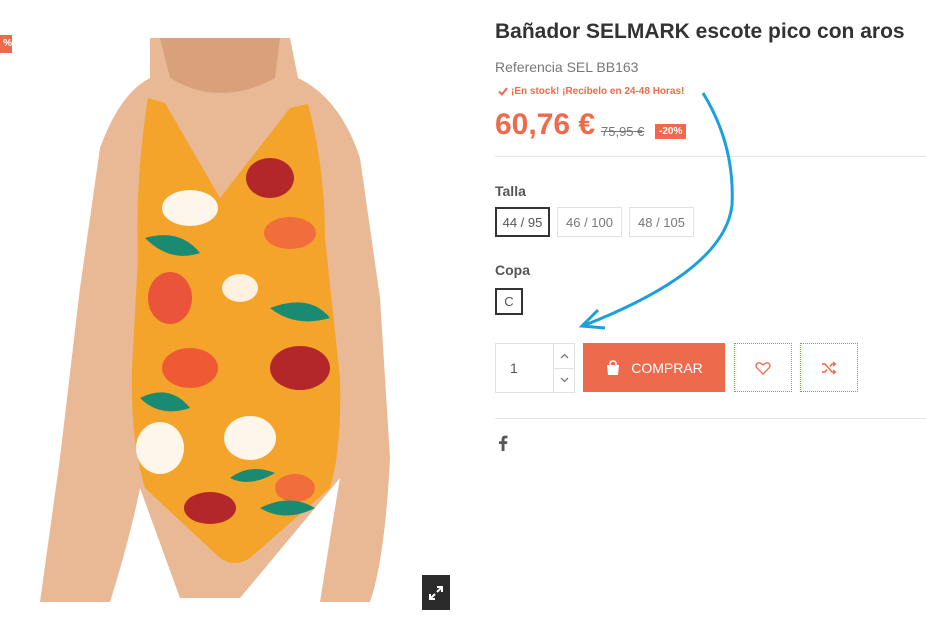  I want to click on product-reference: Referencia SEL BB163, so click(567, 67).